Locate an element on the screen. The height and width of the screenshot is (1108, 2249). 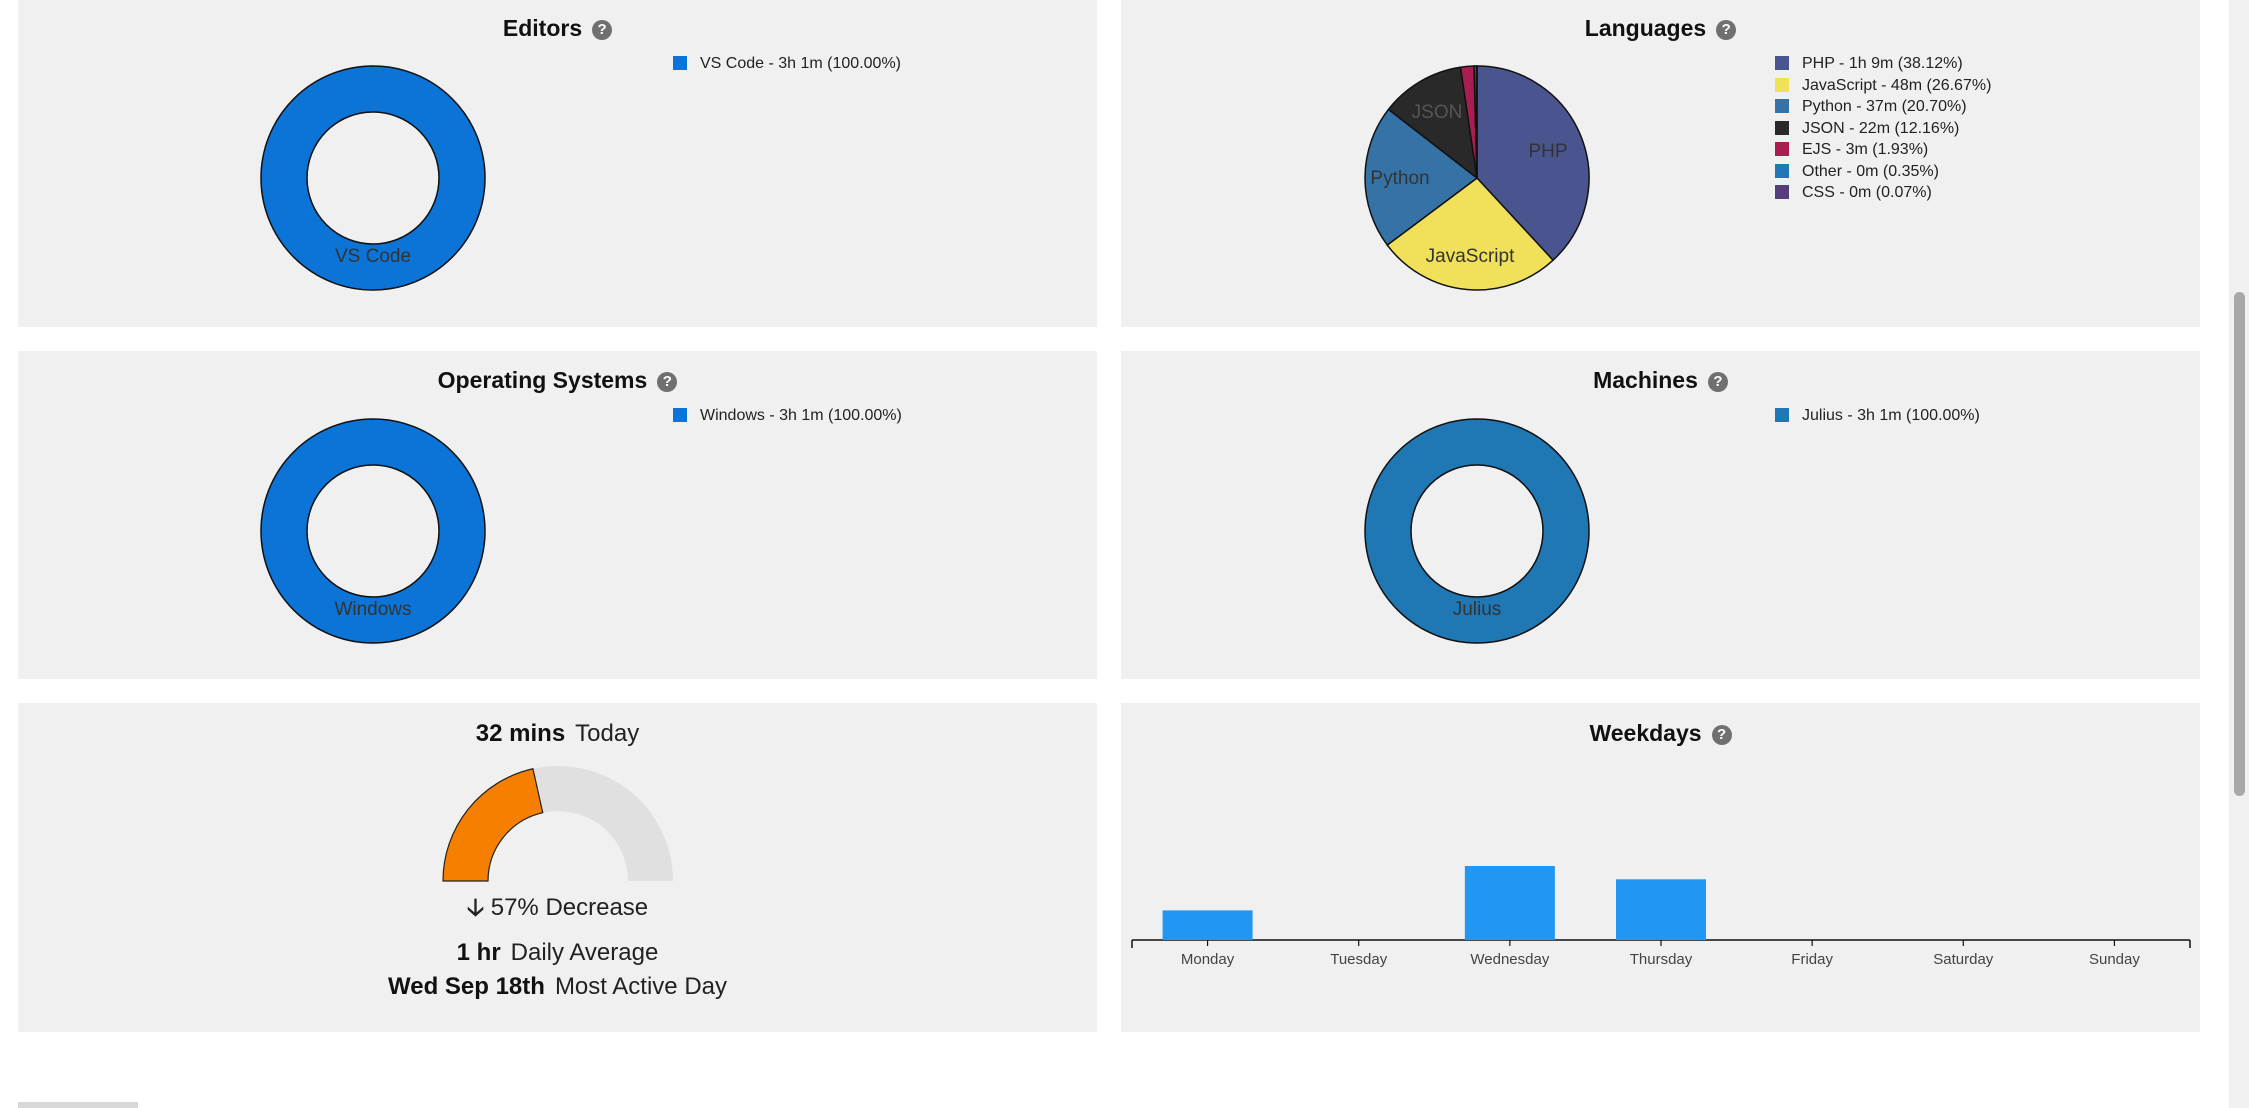
legend-item: VS Code - 3h 1m (100.00%) is located at coordinates (787, 64).